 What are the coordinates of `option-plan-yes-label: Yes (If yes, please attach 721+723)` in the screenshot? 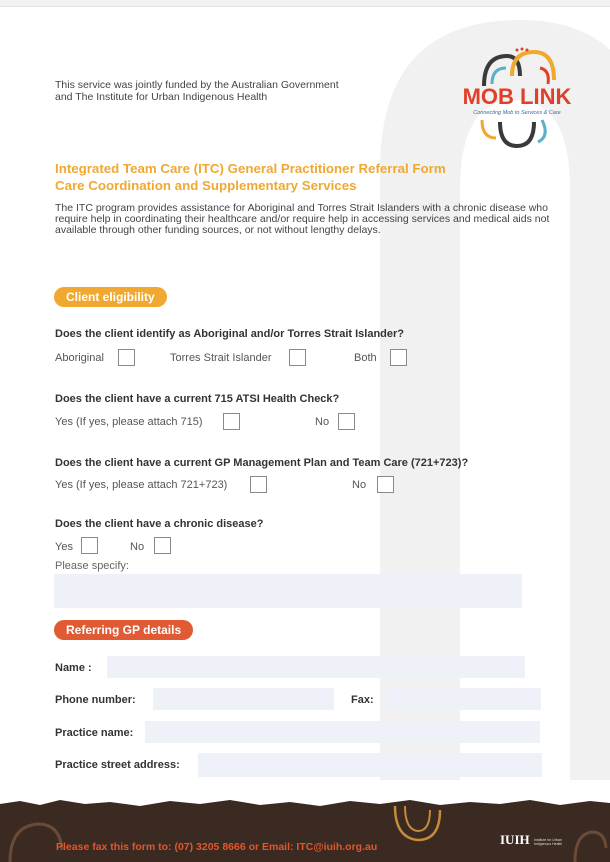 It's located at (141, 485).